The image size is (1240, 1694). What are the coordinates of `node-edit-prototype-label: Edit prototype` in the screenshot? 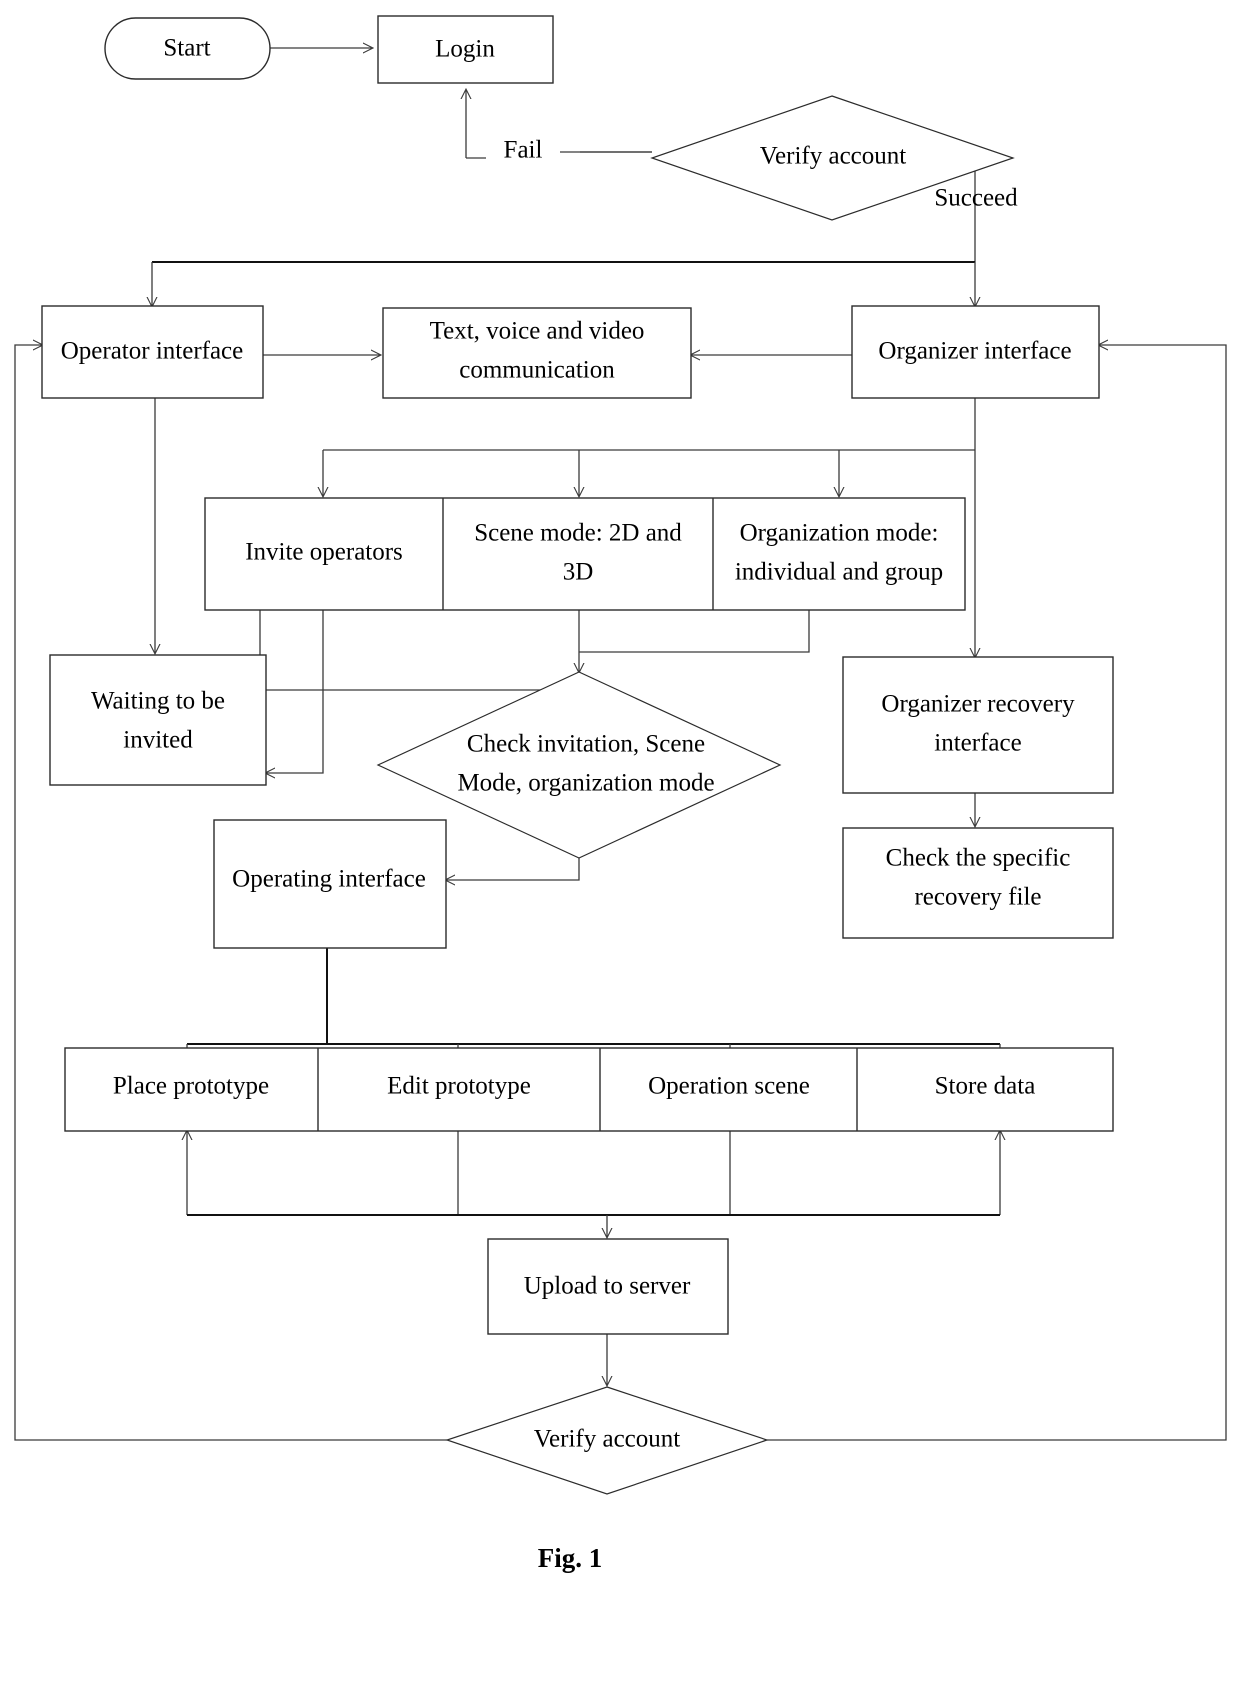 It's located at (459, 1086).